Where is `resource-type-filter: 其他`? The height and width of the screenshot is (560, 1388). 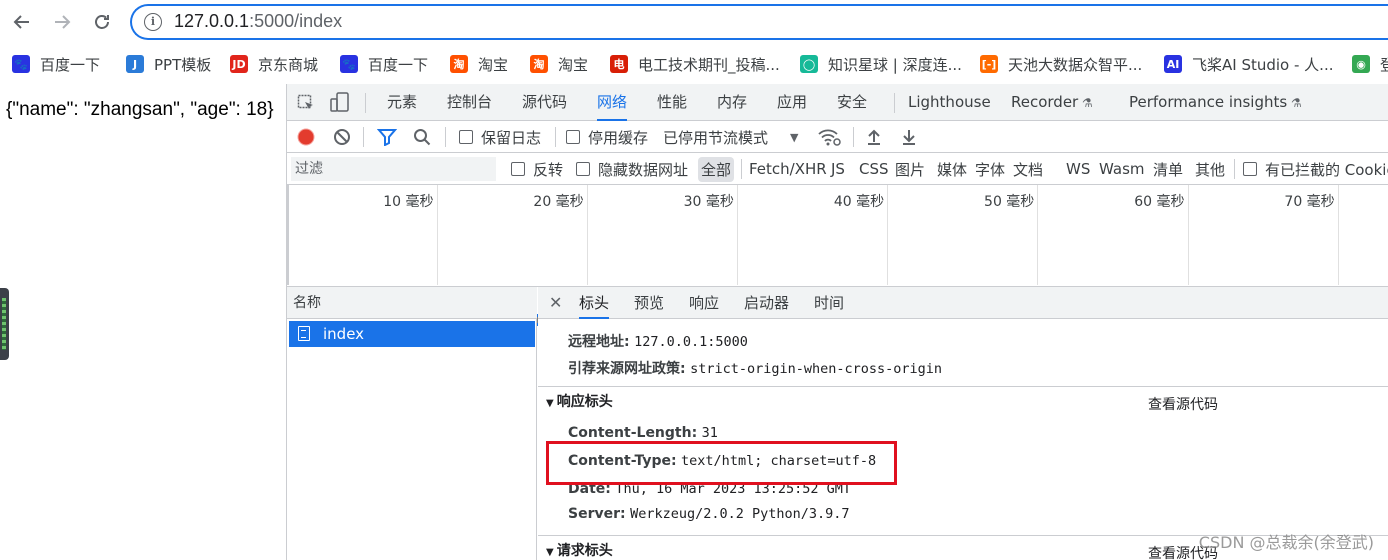 resource-type-filter: 其他 is located at coordinates (1210, 169).